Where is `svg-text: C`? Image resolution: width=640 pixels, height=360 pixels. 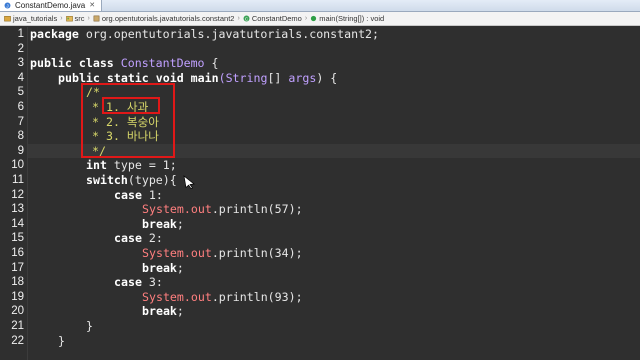 svg-text: C is located at coordinates (247, 19).